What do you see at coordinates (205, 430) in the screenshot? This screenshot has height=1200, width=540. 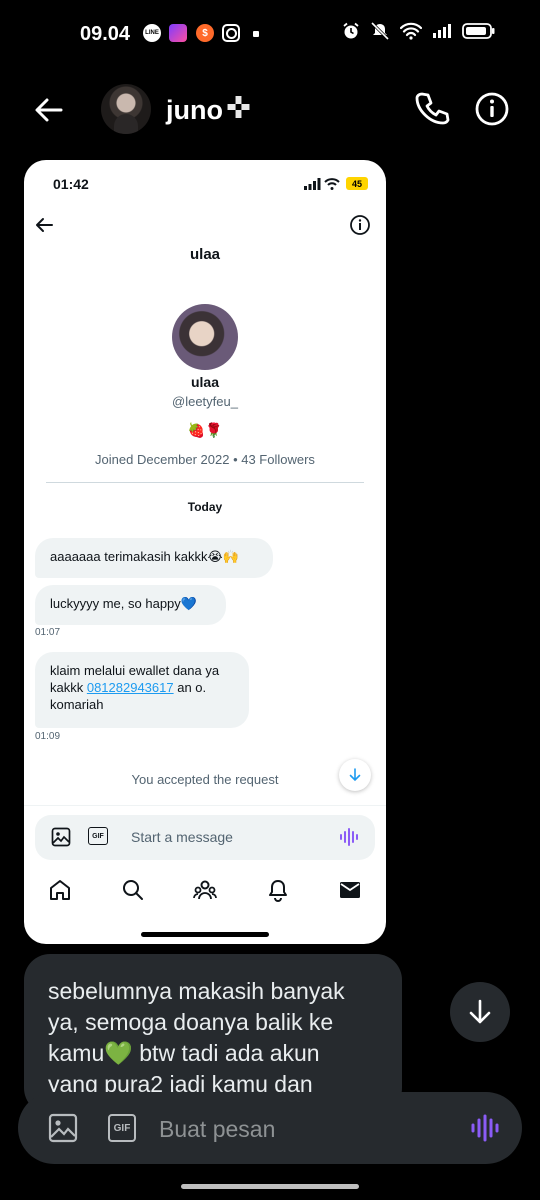 I see `inner-profile-bio: 🍓🌹` at bounding box center [205, 430].